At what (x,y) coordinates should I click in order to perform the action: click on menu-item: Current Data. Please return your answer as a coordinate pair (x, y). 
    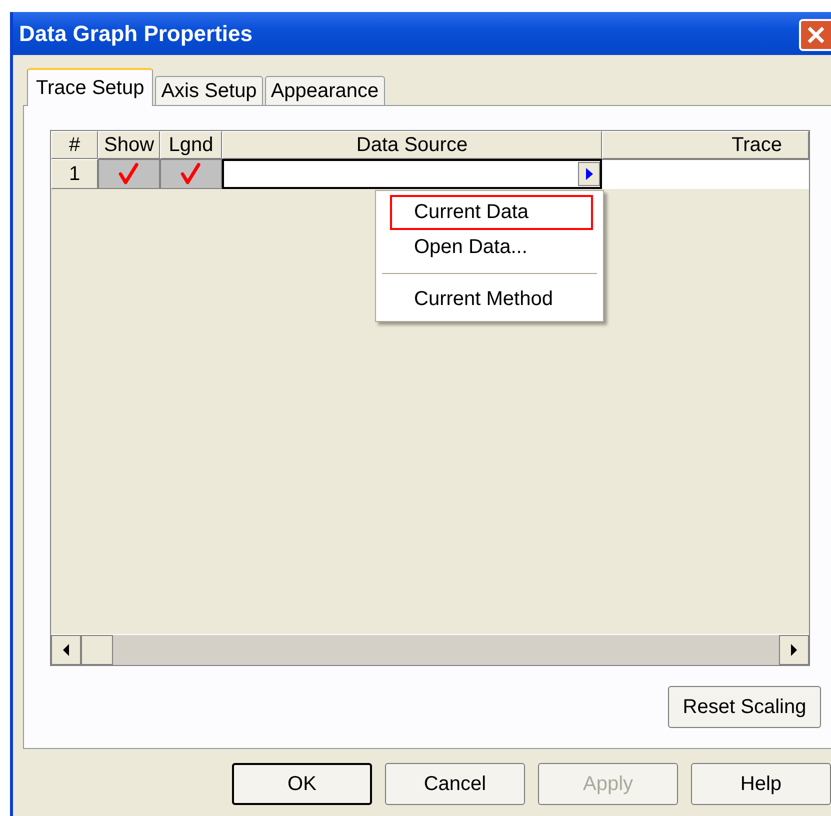
    Looking at the image, I should click on (491, 212).